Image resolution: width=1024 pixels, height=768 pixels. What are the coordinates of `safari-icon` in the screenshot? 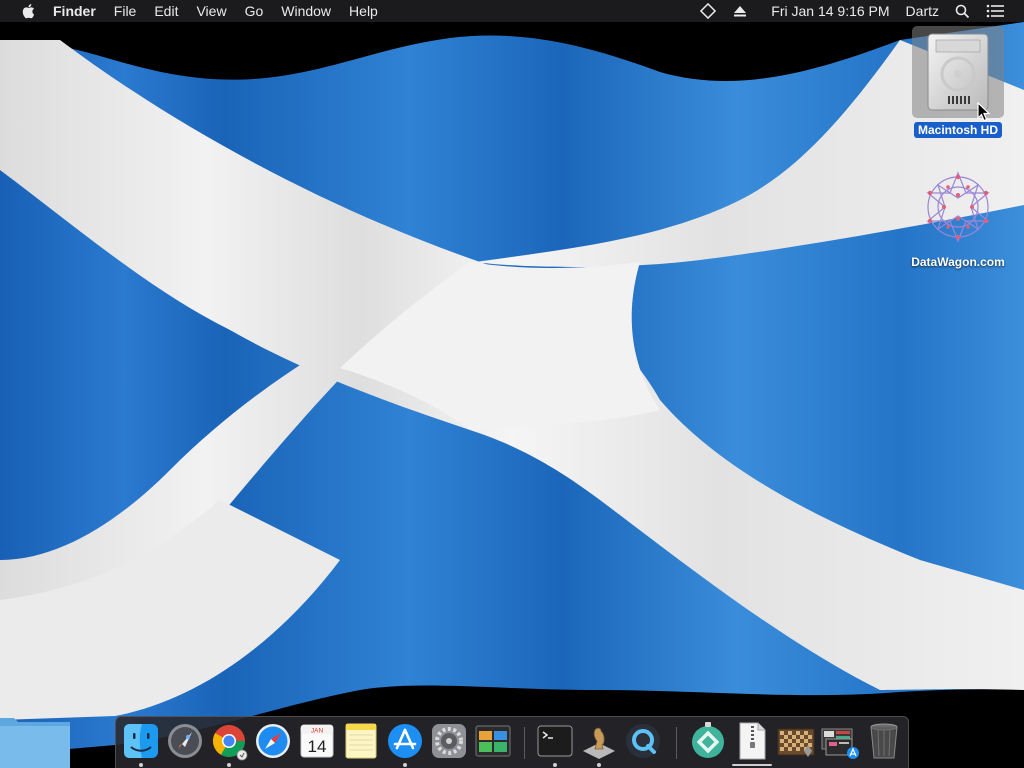 It's located at (273, 741).